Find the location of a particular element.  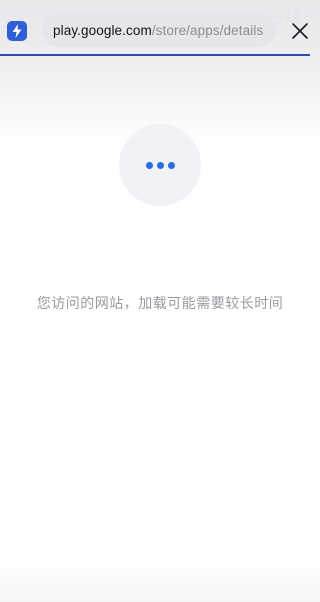

page-load-progress-line is located at coordinates (155, 55).